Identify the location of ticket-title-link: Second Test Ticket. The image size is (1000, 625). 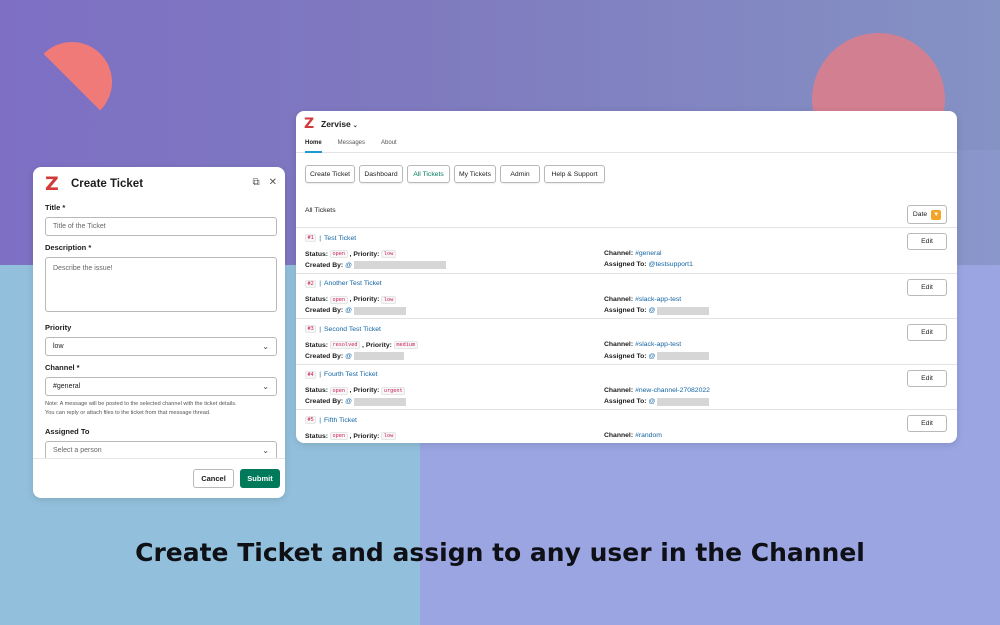
(352, 329).